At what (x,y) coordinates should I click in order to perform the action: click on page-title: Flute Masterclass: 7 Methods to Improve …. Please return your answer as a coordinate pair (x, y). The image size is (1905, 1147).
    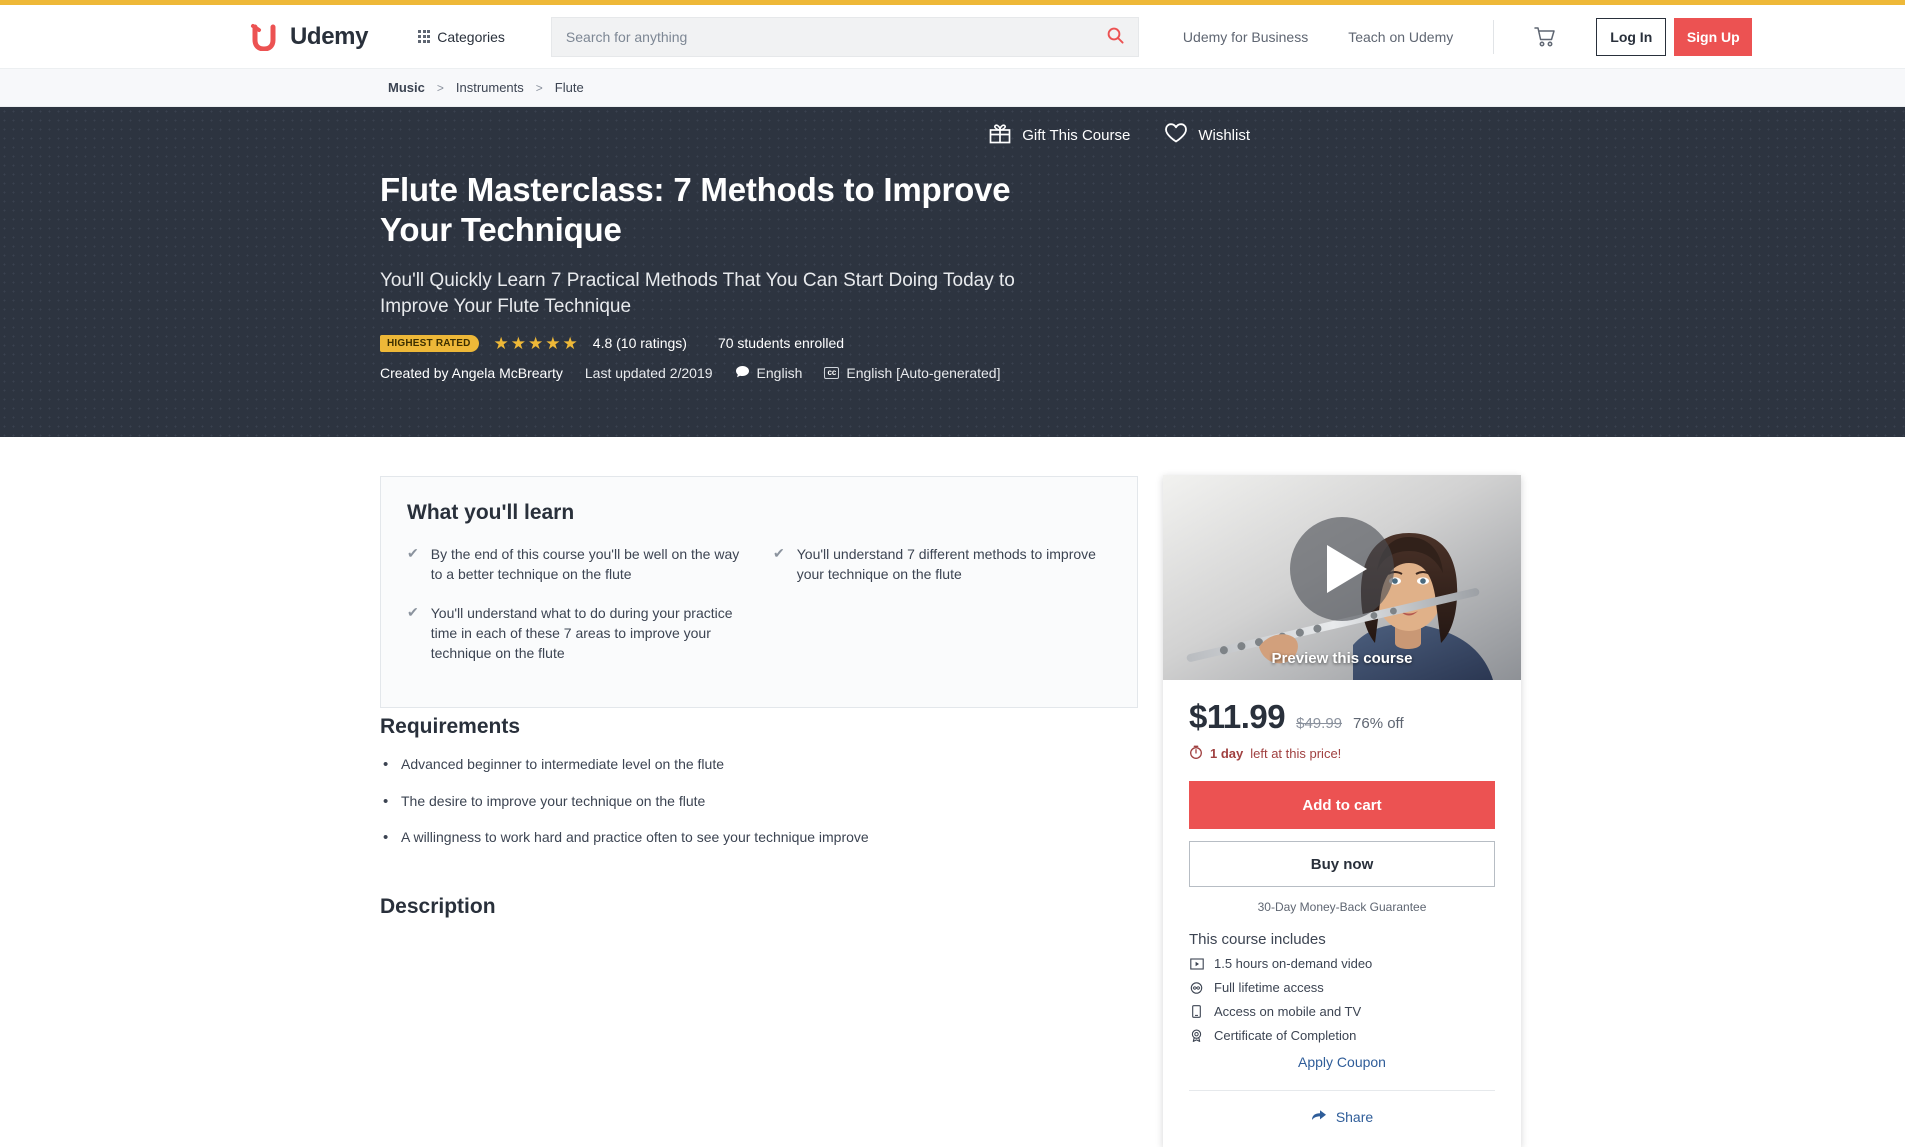
    Looking at the image, I should click on (695, 210).